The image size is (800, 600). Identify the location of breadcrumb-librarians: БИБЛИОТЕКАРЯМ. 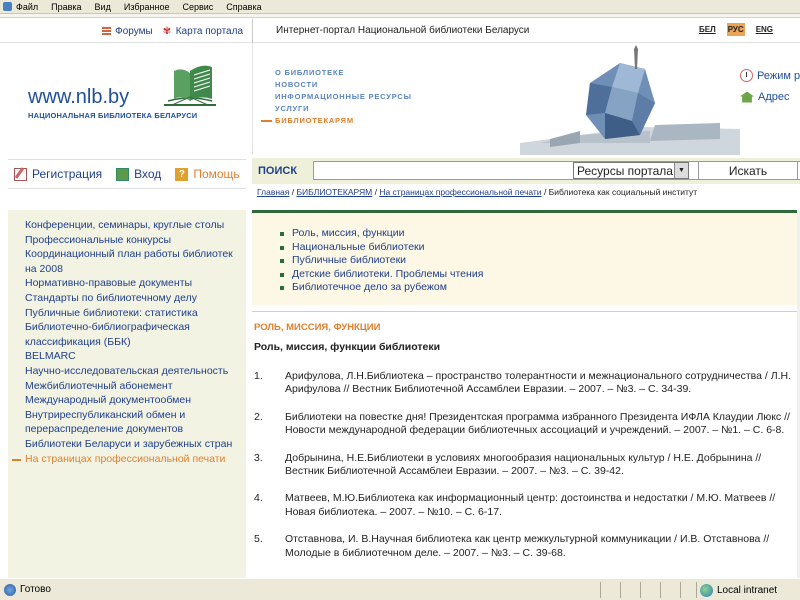
(334, 192).